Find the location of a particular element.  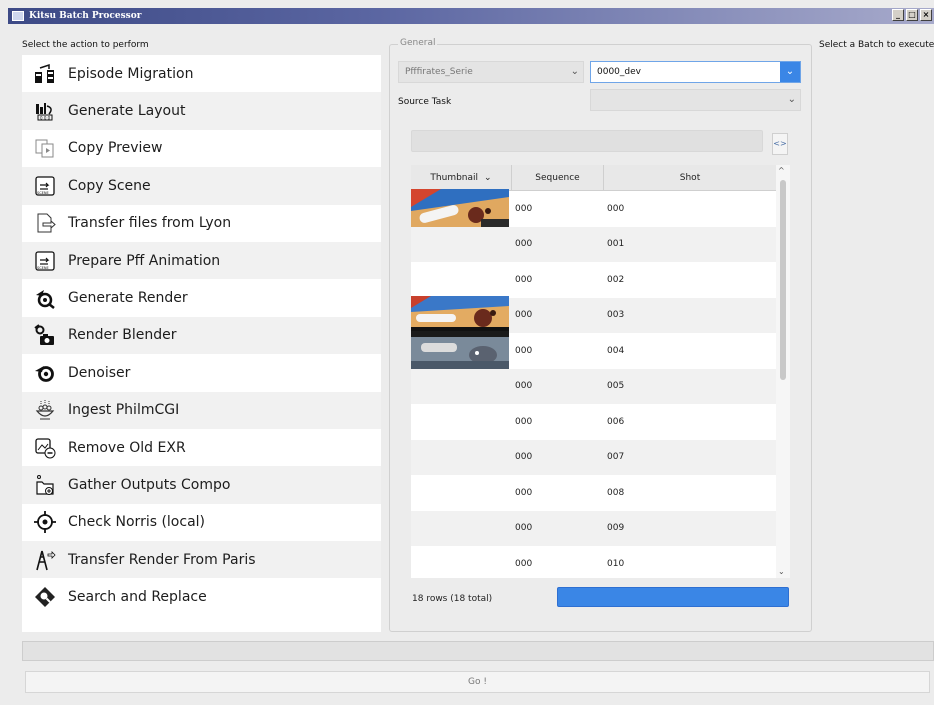

action-item-transfer-render: Transfer Render From Paris is located at coordinates (201, 560).